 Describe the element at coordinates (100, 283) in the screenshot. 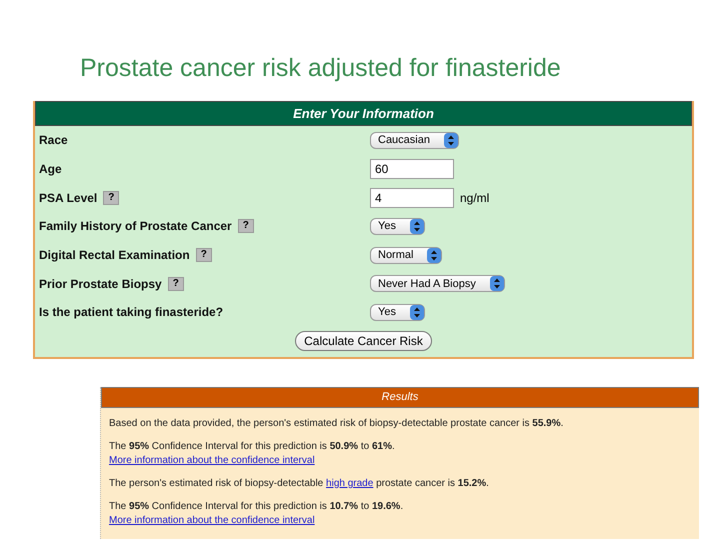

I see `field-label: Prior Prostate Biopsy` at that location.